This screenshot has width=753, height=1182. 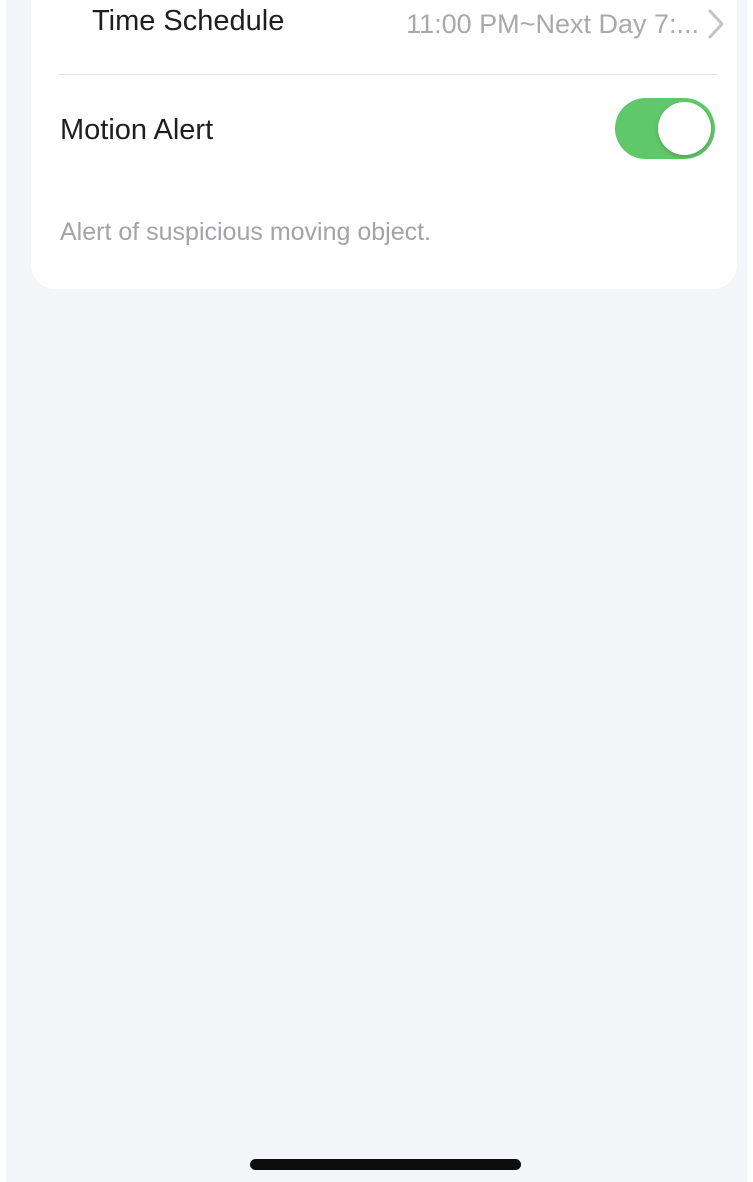 What do you see at coordinates (188, 21) in the screenshot?
I see `time-schedule-label: Time Schedule` at bounding box center [188, 21].